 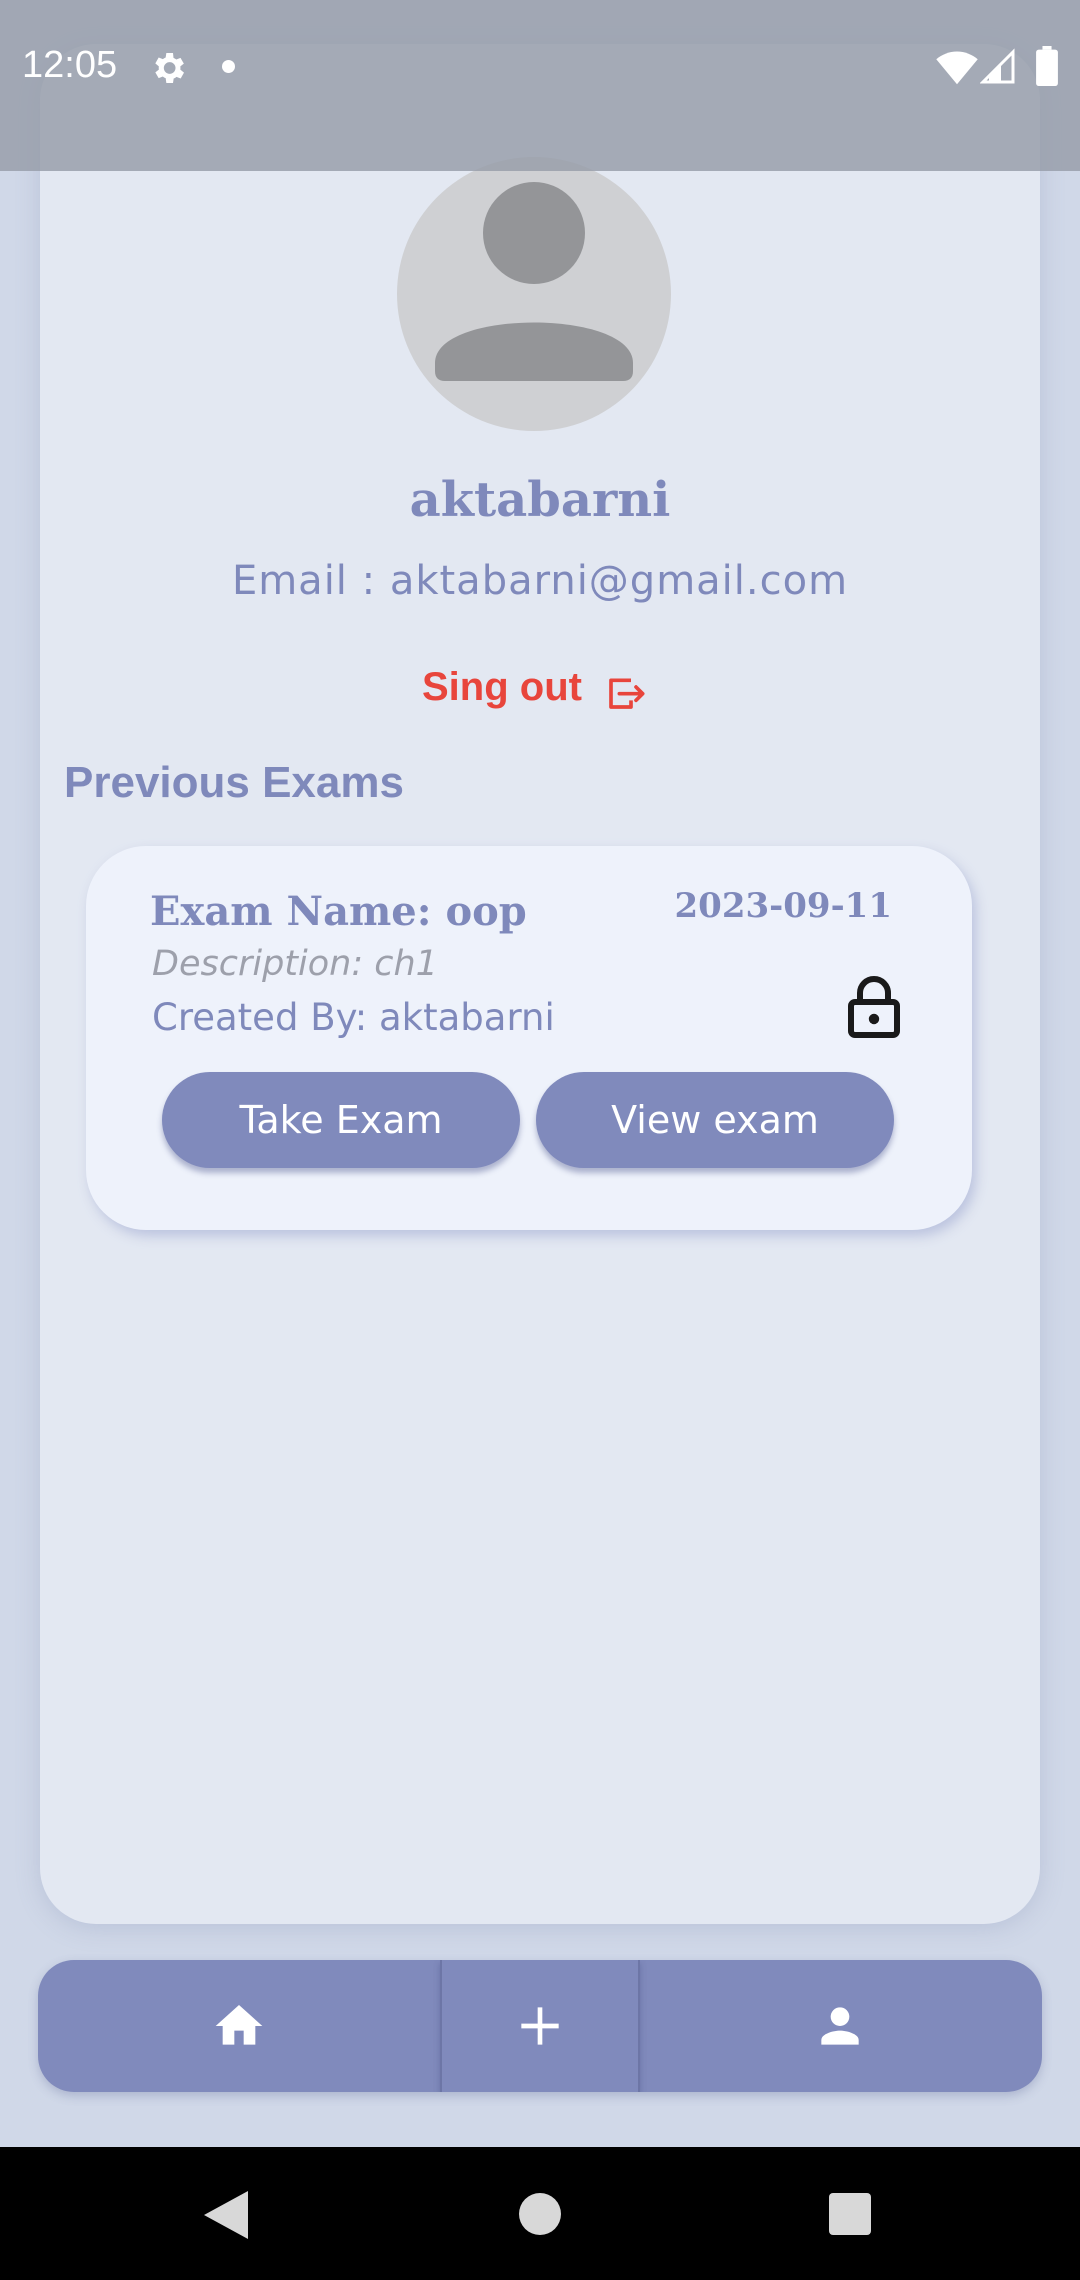 I want to click on exam-date: 2023-09-11, so click(x=783, y=906).